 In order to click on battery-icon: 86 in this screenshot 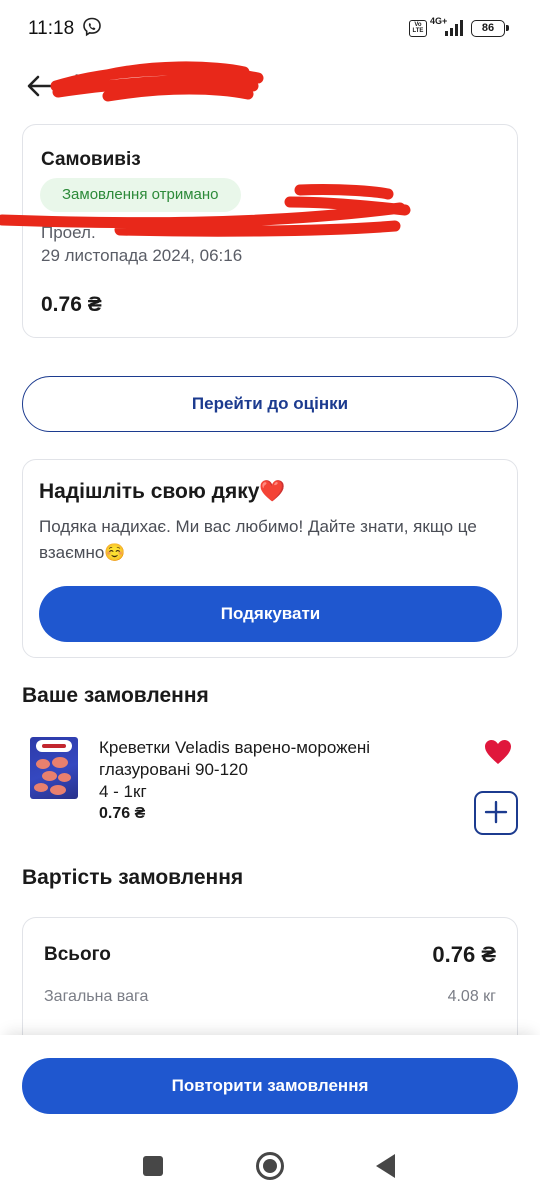, I will do `click(490, 28)`.